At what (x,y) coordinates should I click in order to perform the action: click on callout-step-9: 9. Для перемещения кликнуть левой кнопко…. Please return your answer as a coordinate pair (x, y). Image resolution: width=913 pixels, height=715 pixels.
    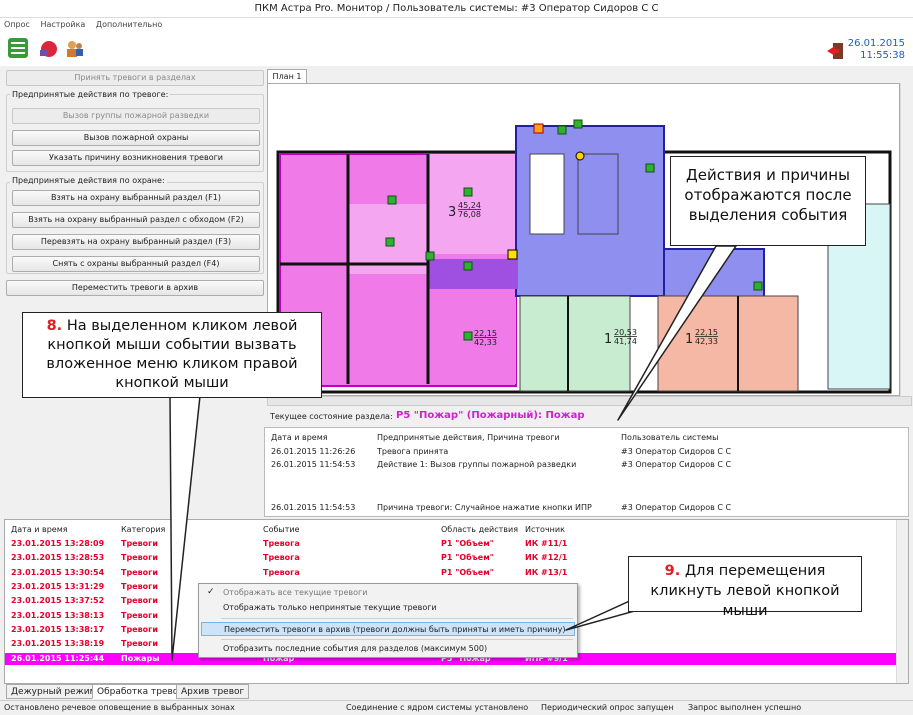
    Looking at the image, I should click on (745, 587).